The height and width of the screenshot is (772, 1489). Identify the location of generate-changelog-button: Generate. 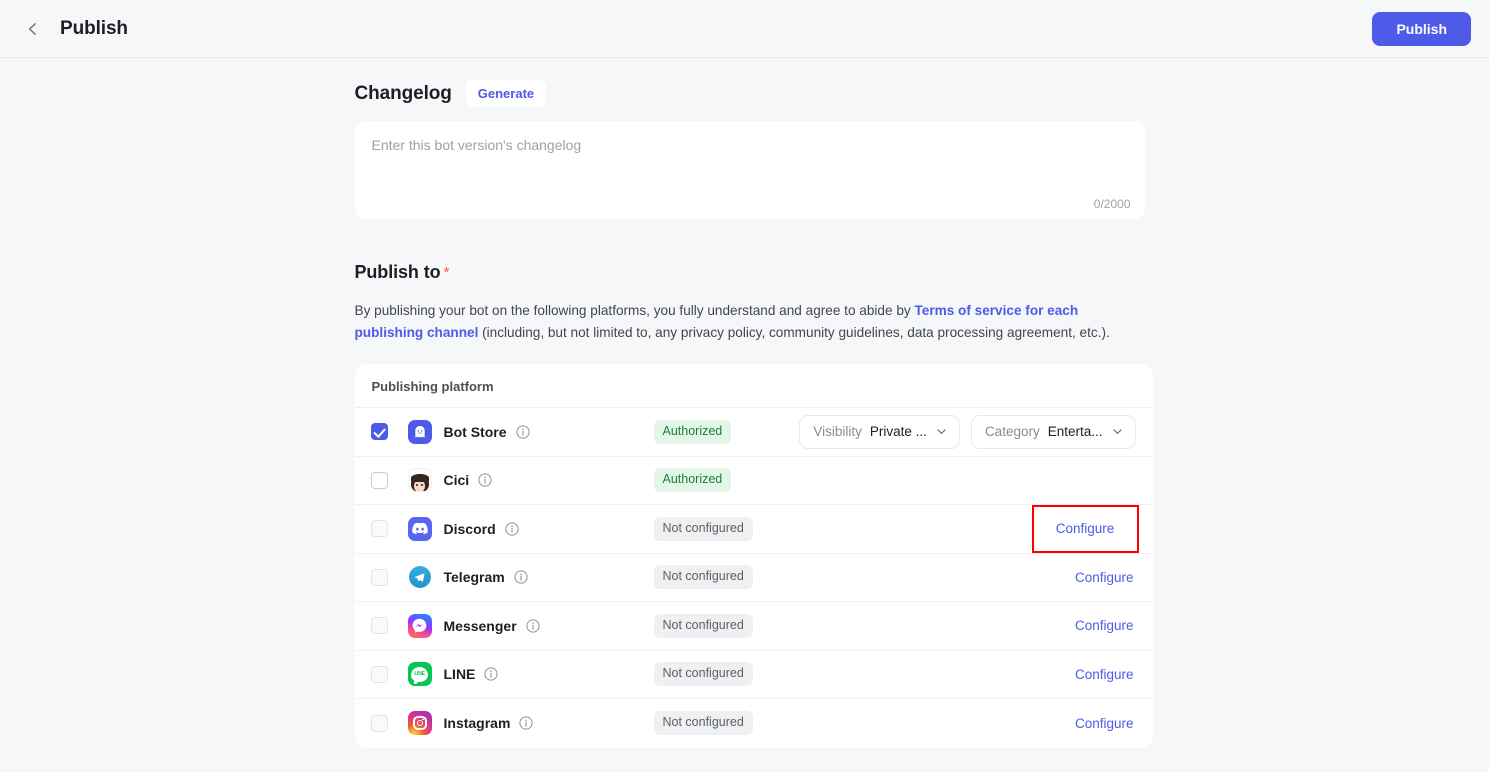
(506, 93).